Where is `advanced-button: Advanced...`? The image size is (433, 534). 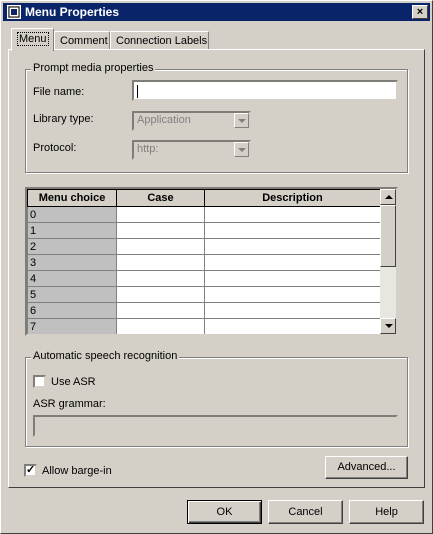 advanced-button: Advanced... is located at coordinates (366, 467).